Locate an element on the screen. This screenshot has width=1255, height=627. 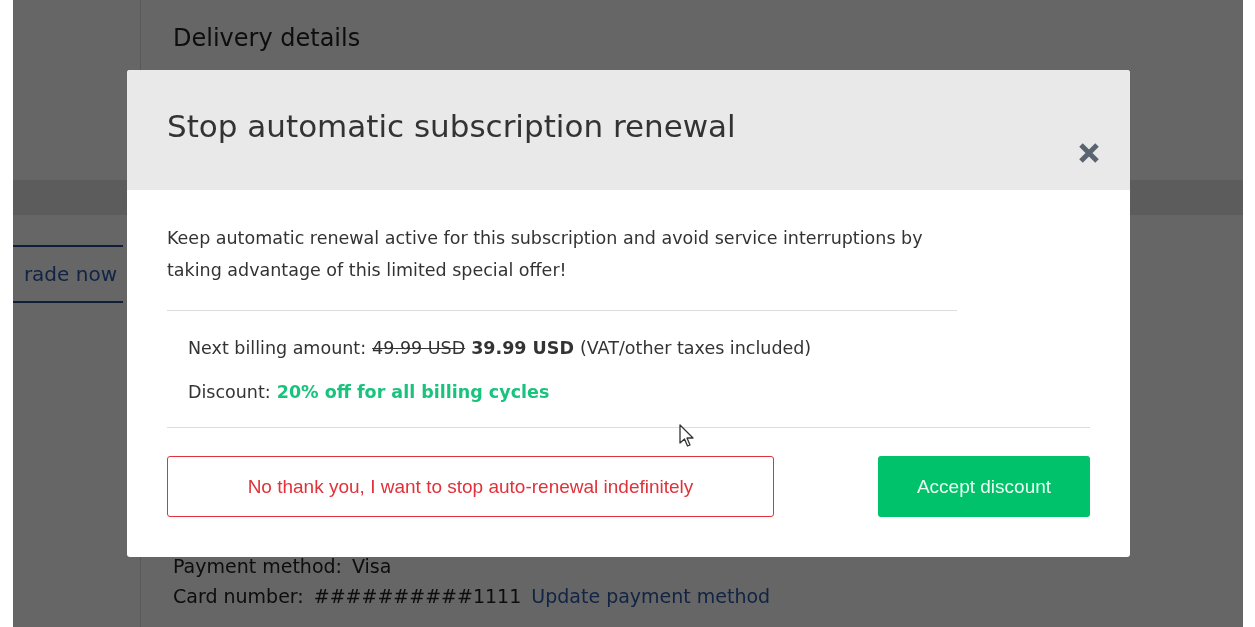
decline-button: No thank you, I want to stop auto-renewal indefinitely is located at coordinates (470, 486).